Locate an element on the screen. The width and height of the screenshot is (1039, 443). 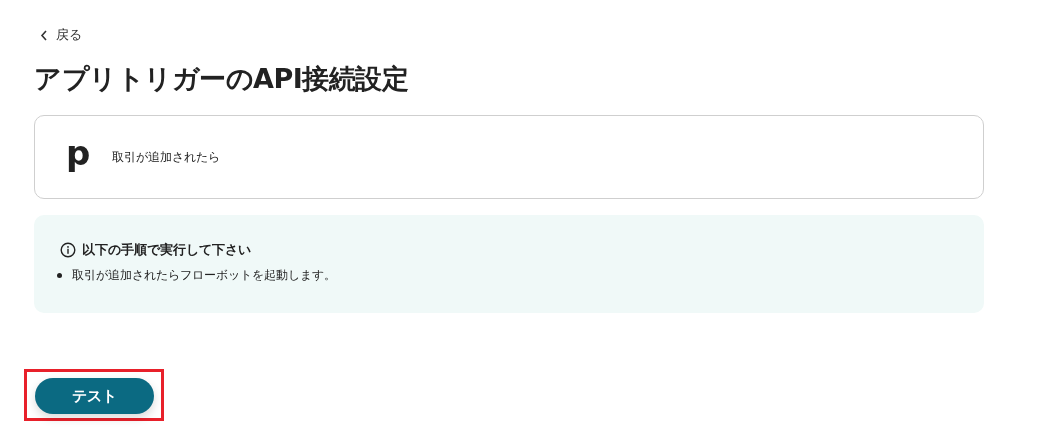
app-logo: p is located at coordinates (78, 155).